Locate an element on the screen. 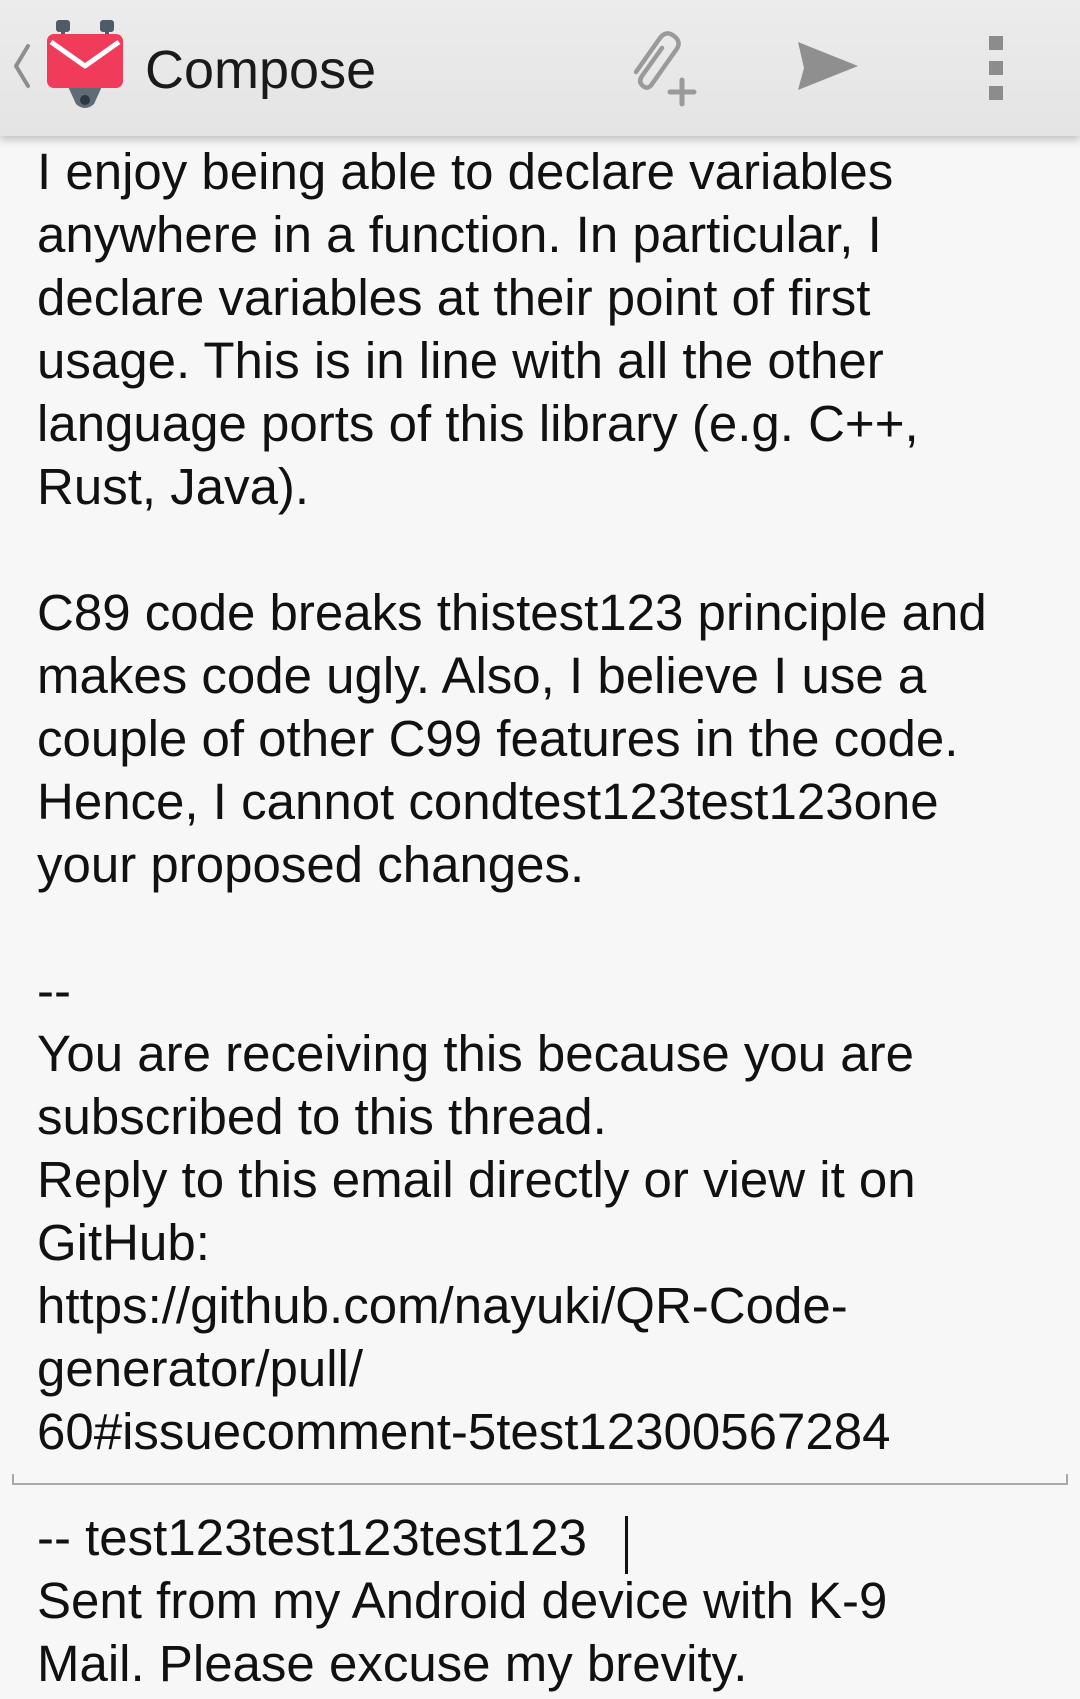 The width and height of the screenshot is (1080, 1699). quoted-text-field-underline is located at coordinates (540, 1479).